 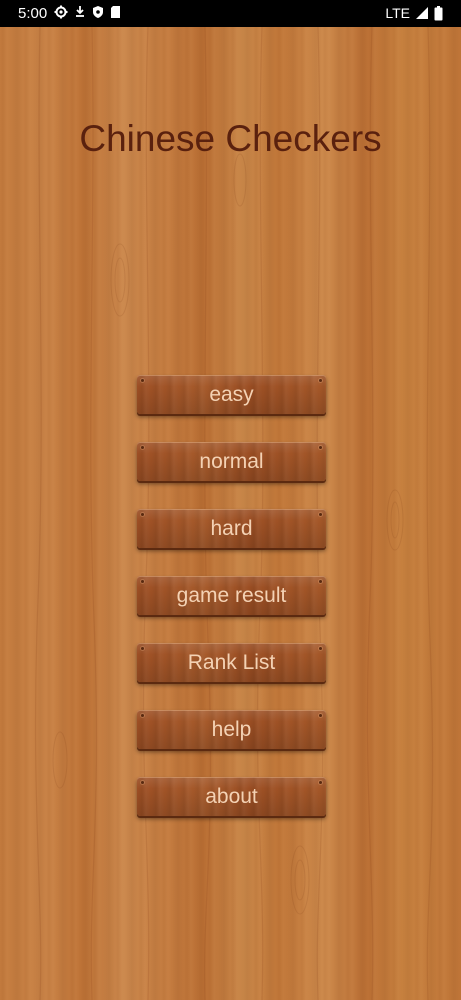 What do you see at coordinates (87, 12) in the screenshot?
I see `status-icons-left` at bounding box center [87, 12].